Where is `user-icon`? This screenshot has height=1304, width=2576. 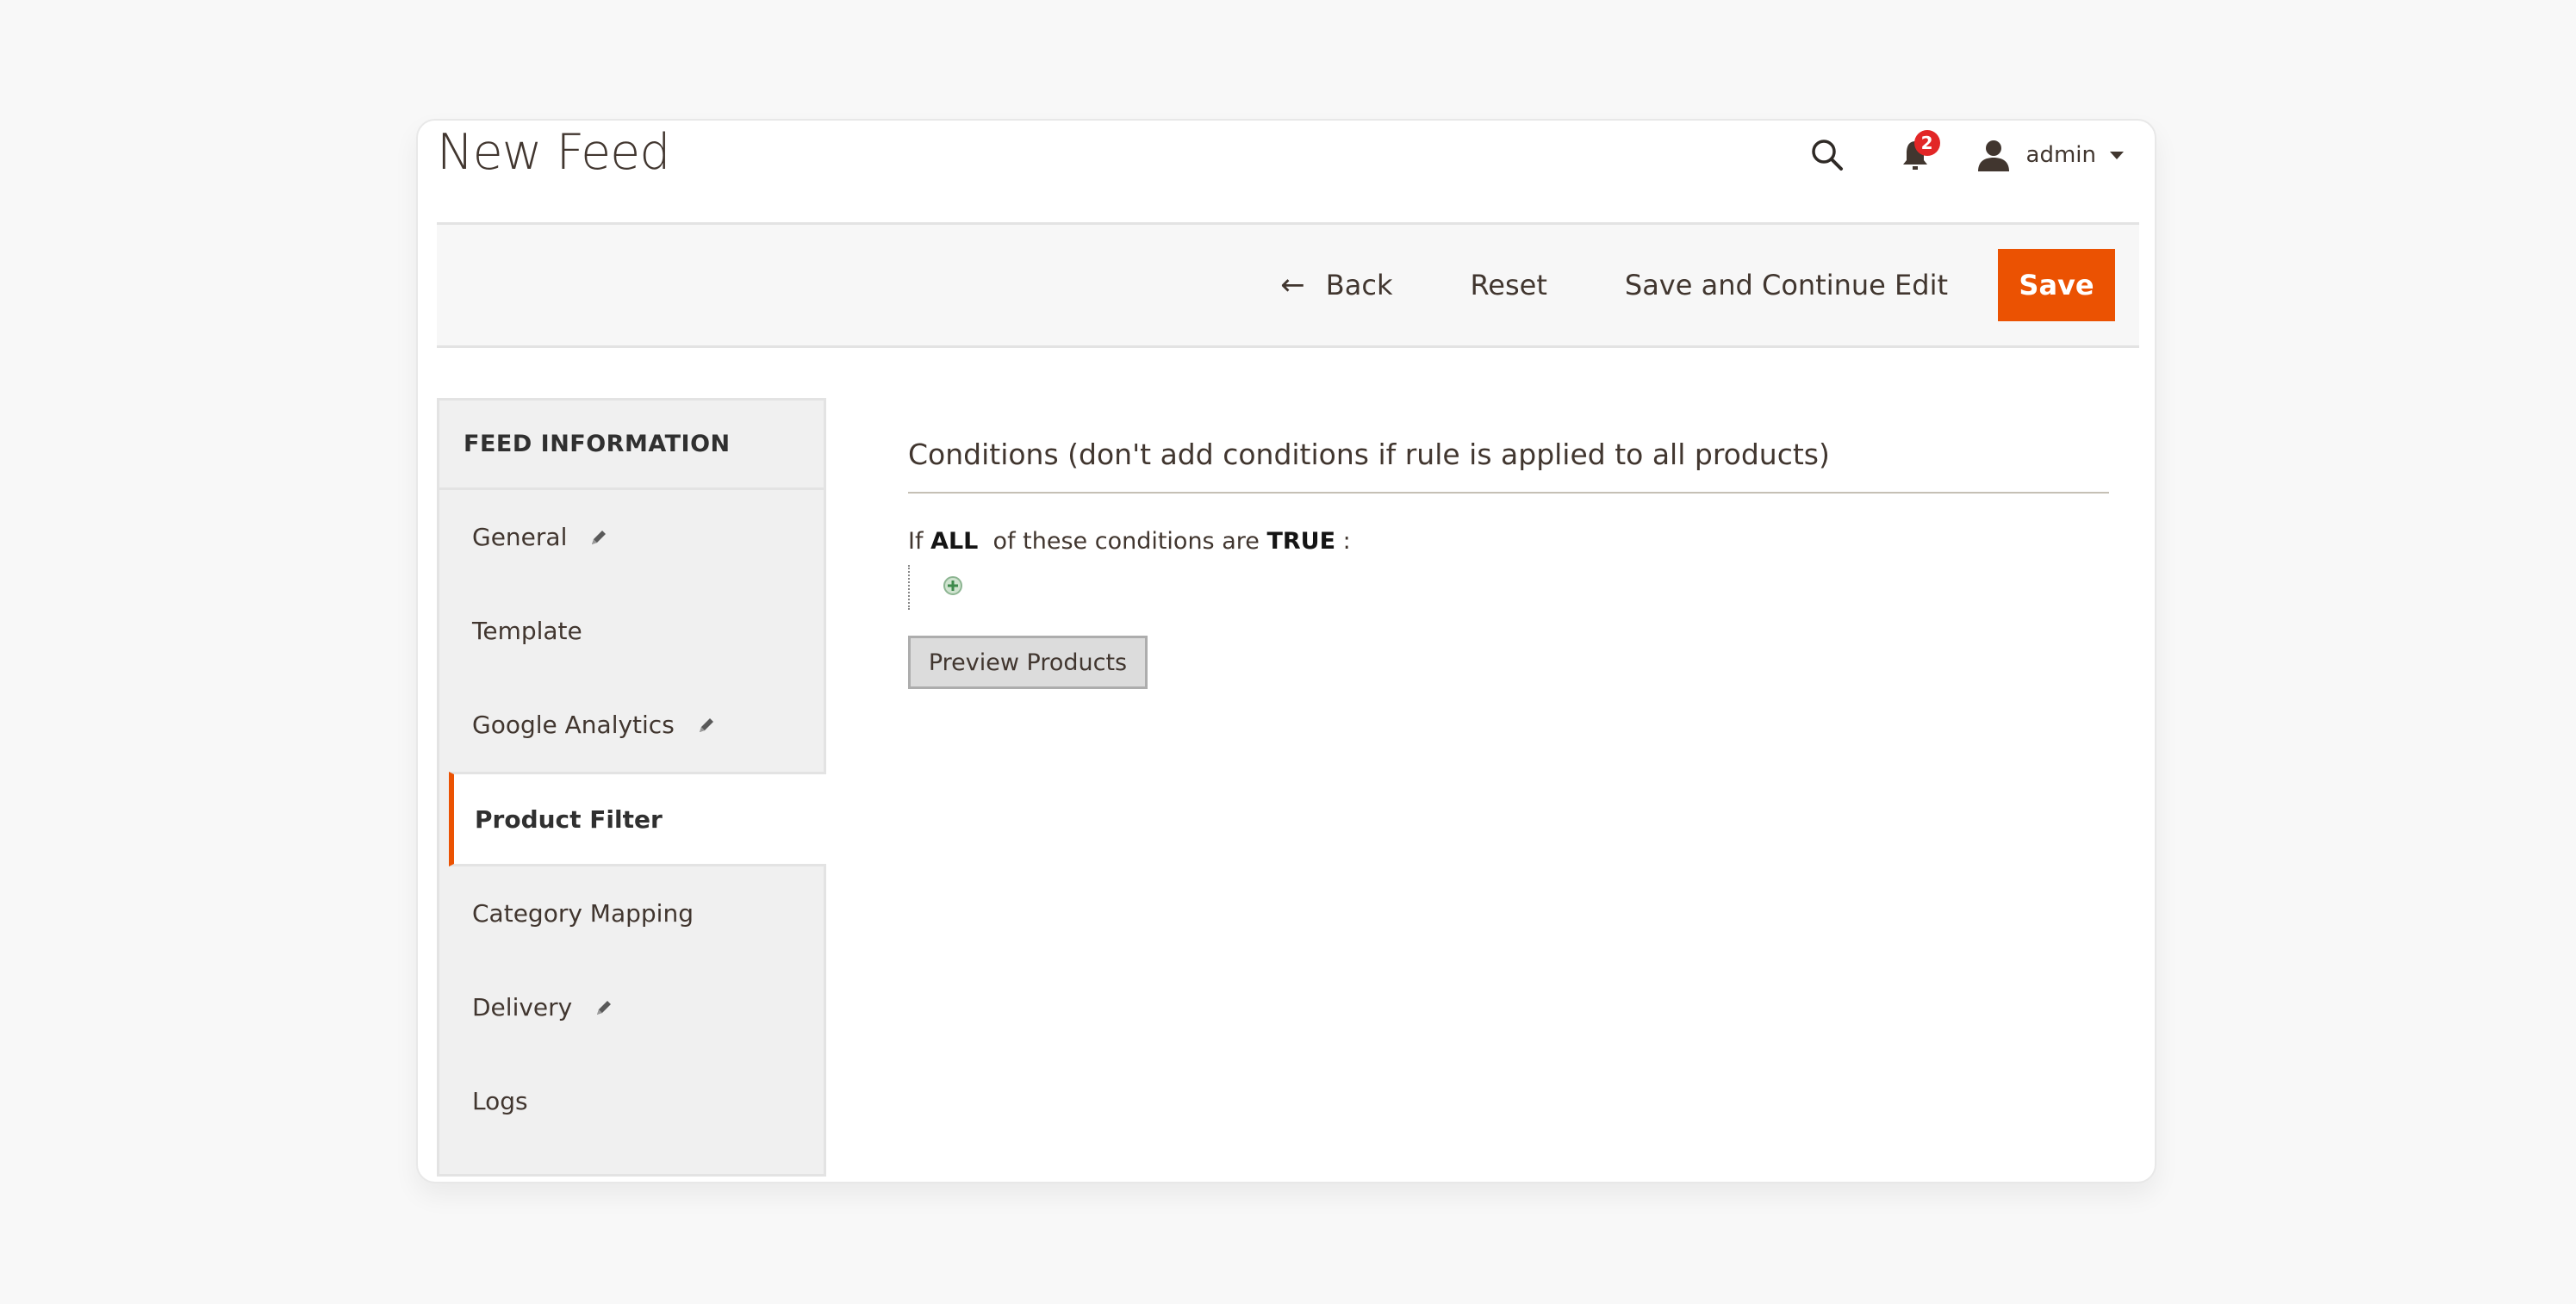
user-icon is located at coordinates (1993, 156).